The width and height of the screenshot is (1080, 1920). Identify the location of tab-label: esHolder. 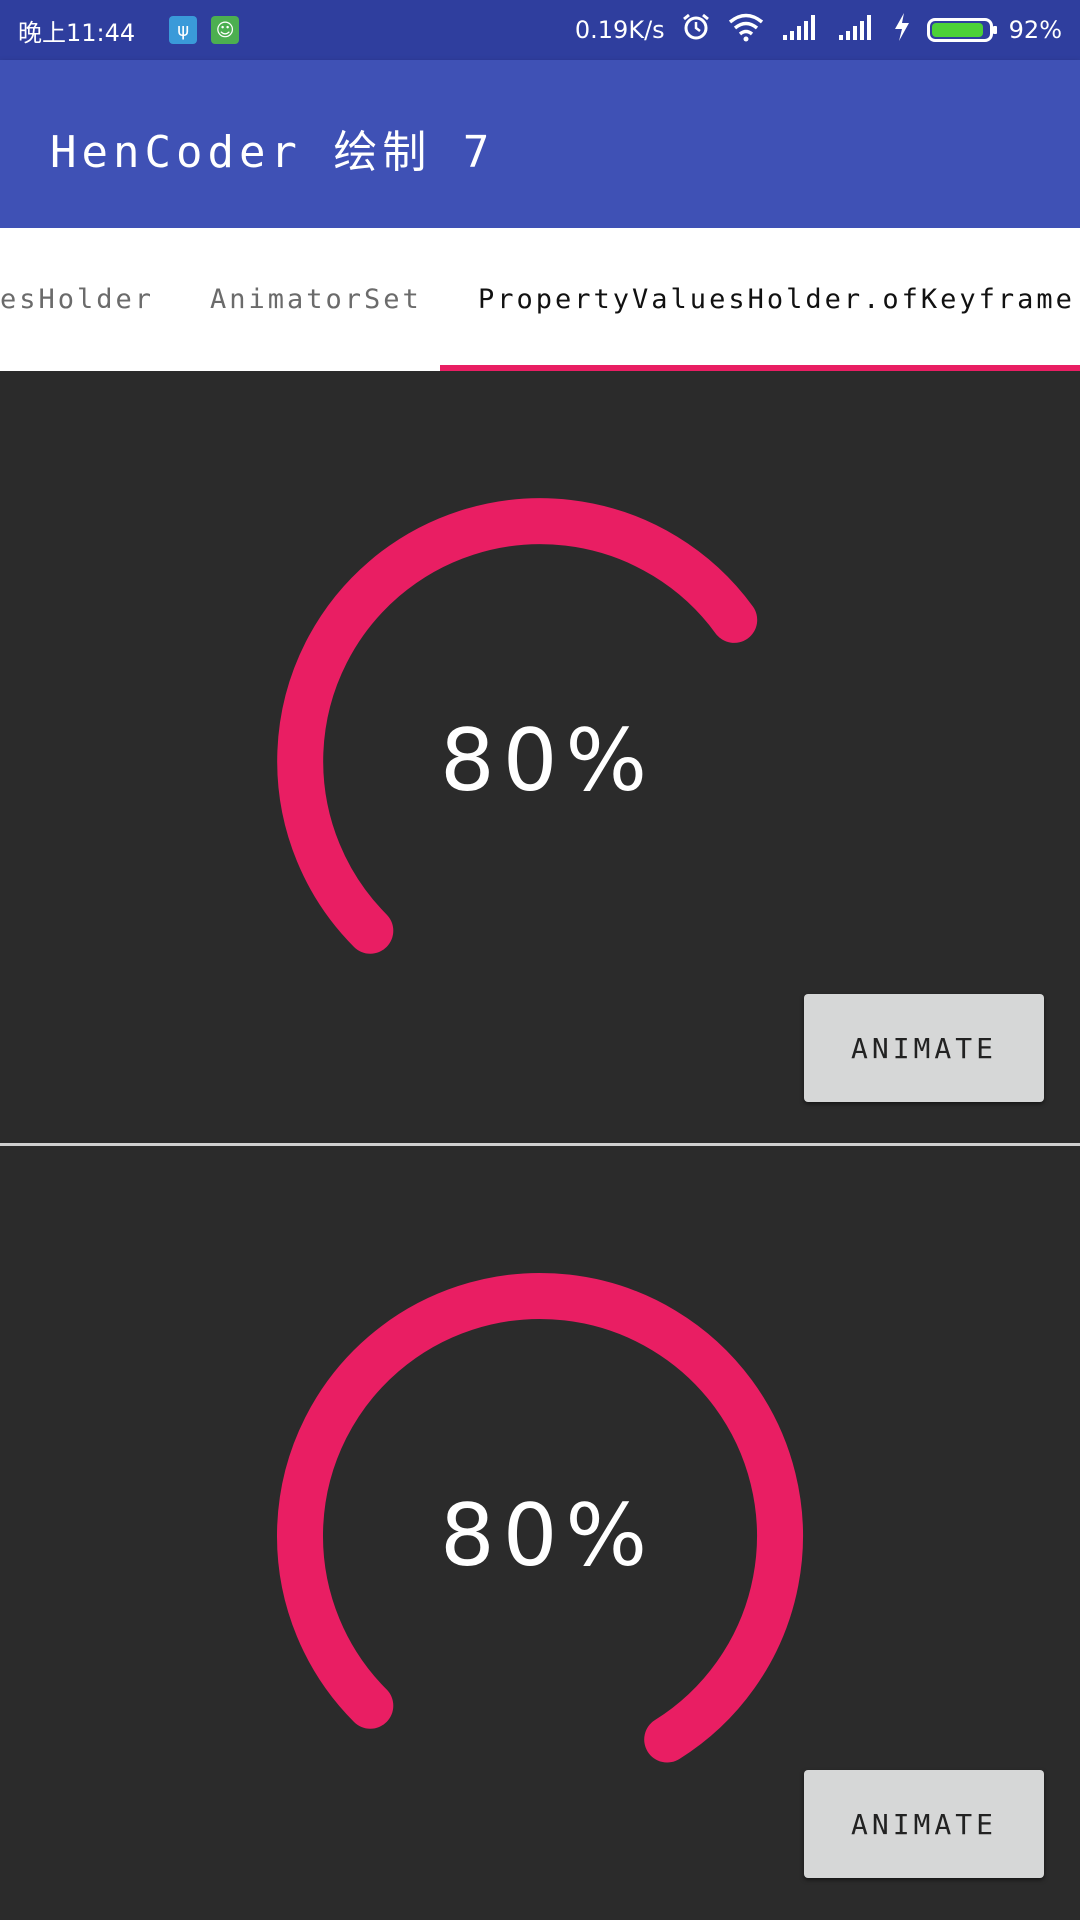
(77, 299).